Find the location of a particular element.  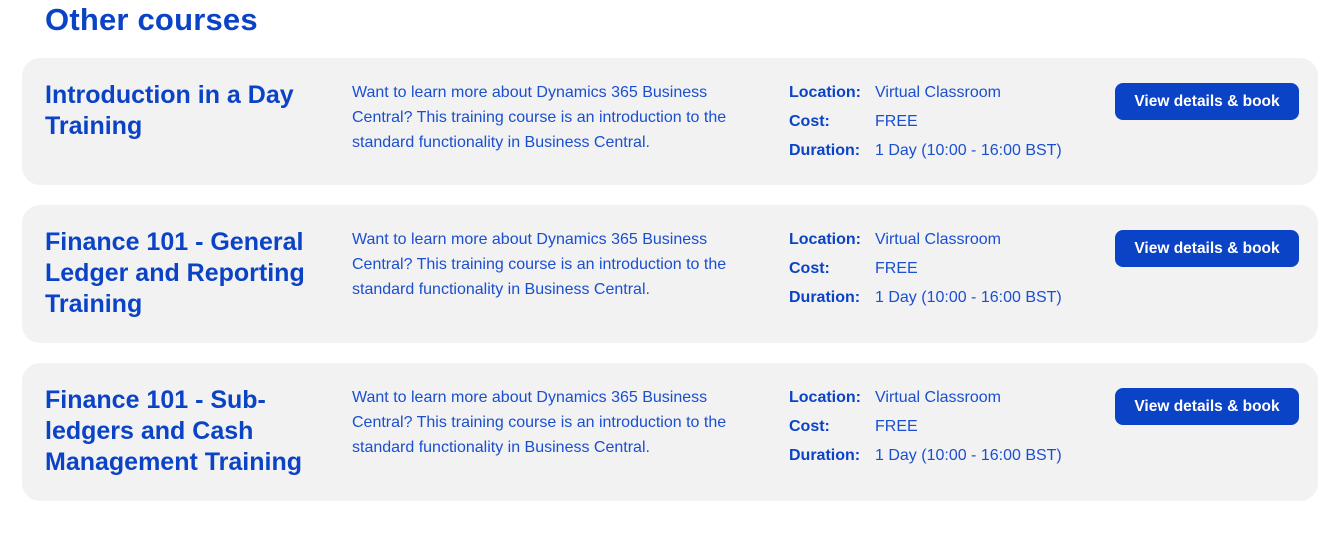

course-title: Introduction in a Day Training is located at coordinates (192, 111).